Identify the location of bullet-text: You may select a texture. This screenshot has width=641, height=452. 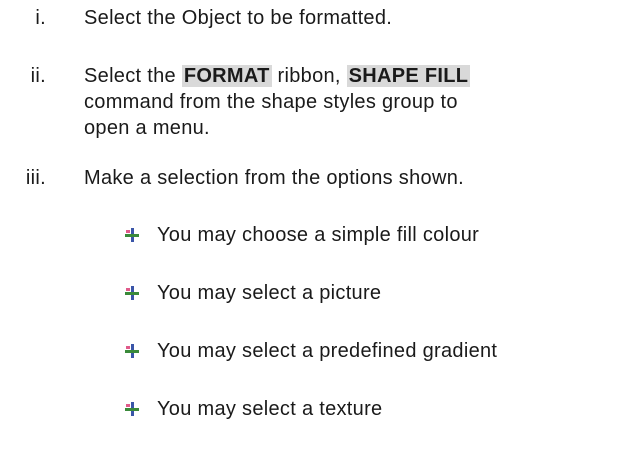
(270, 409).